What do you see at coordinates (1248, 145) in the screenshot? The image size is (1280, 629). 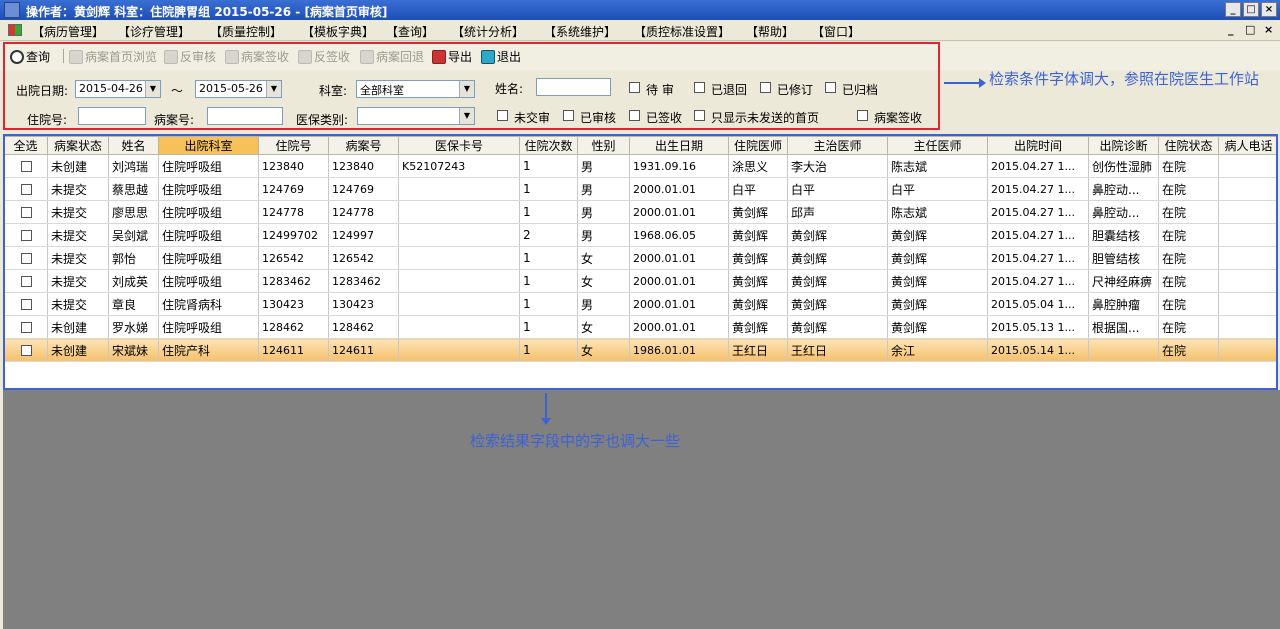 I see `column-header: 病人电话` at bounding box center [1248, 145].